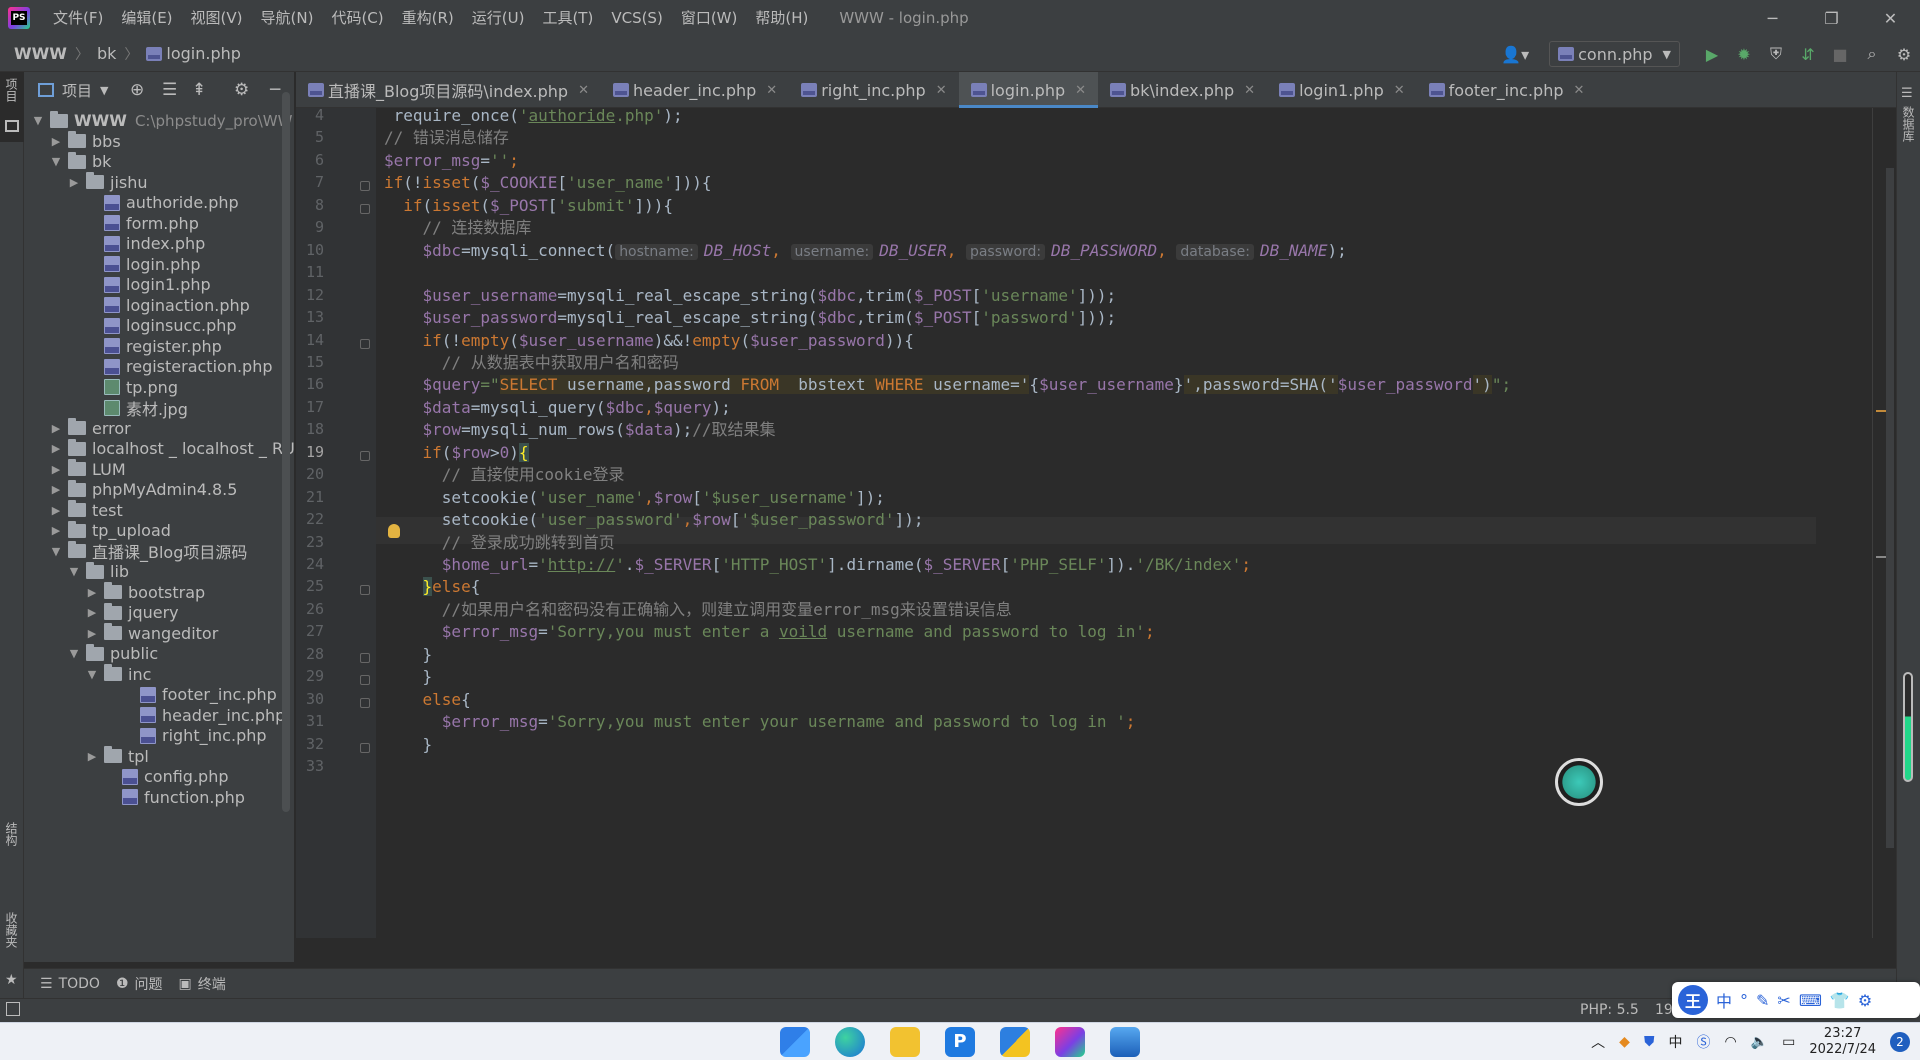 The height and width of the screenshot is (1060, 1920). What do you see at coordinates (1015, 1042) in the screenshot?
I see `security-shield-icon` at bounding box center [1015, 1042].